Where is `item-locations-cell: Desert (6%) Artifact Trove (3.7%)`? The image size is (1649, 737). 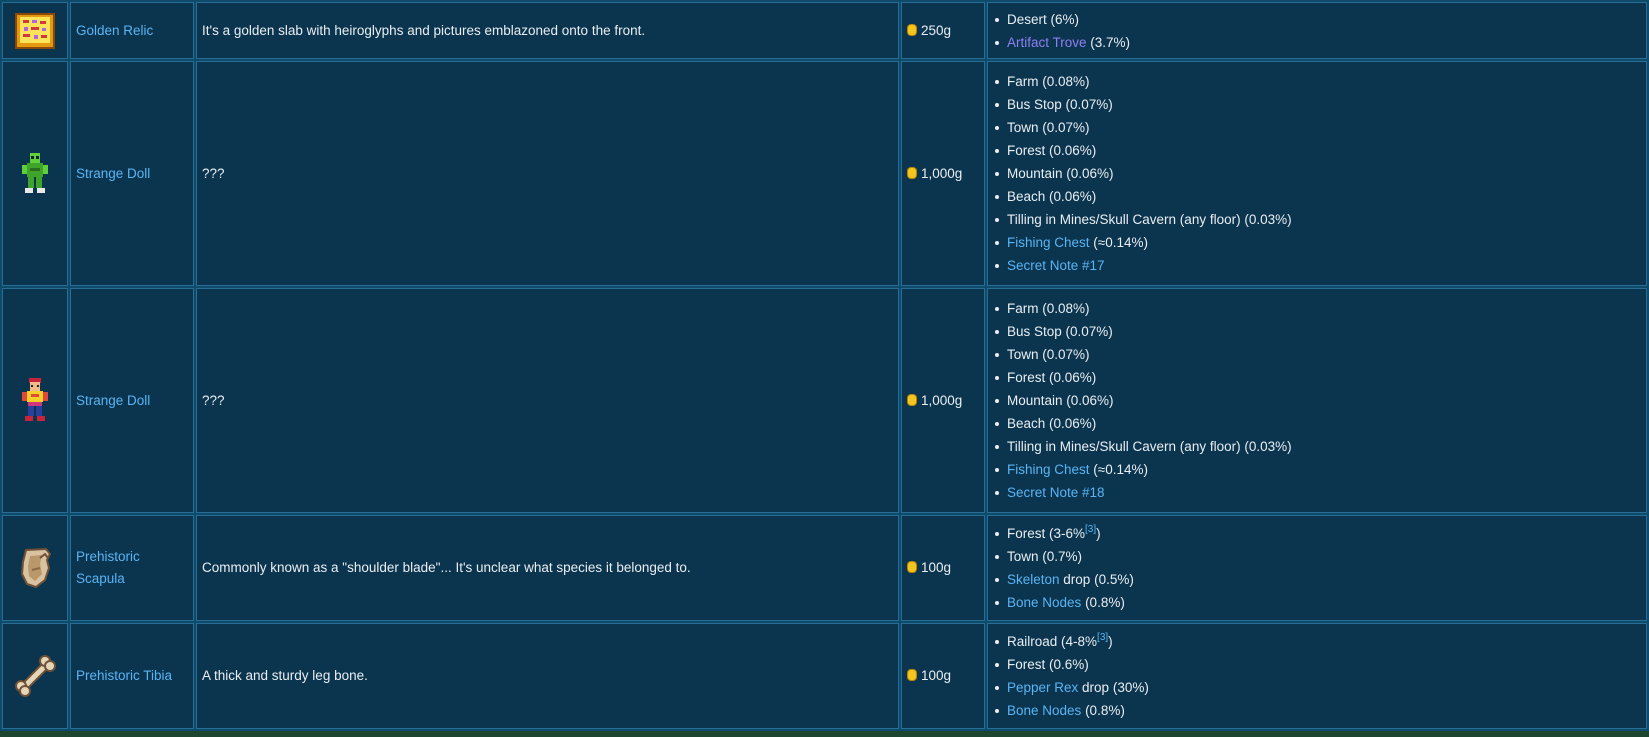 item-locations-cell: Desert (6%) Artifact Trove (3.7%) is located at coordinates (1317, 30).